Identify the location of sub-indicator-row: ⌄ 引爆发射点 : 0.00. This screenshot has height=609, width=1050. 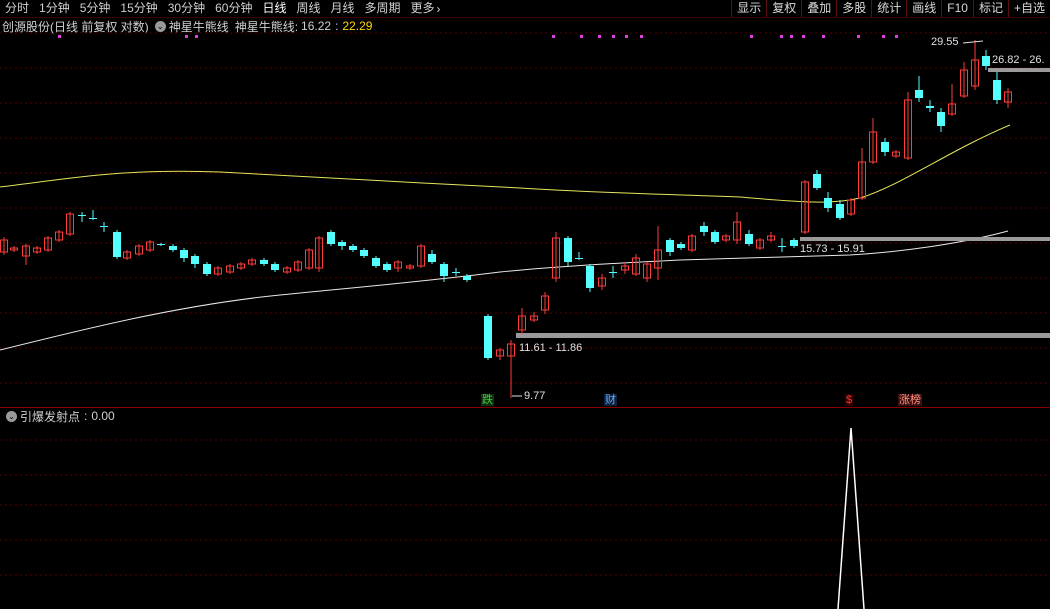
(57, 416).